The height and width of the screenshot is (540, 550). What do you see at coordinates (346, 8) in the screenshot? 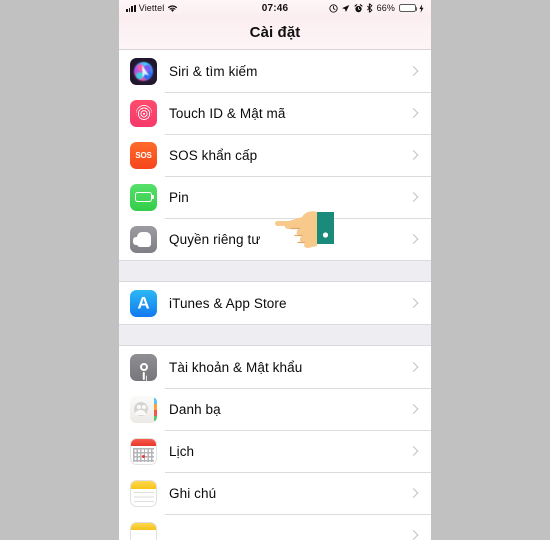
I see `location-arrow-icon` at bounding box center [346, 8].